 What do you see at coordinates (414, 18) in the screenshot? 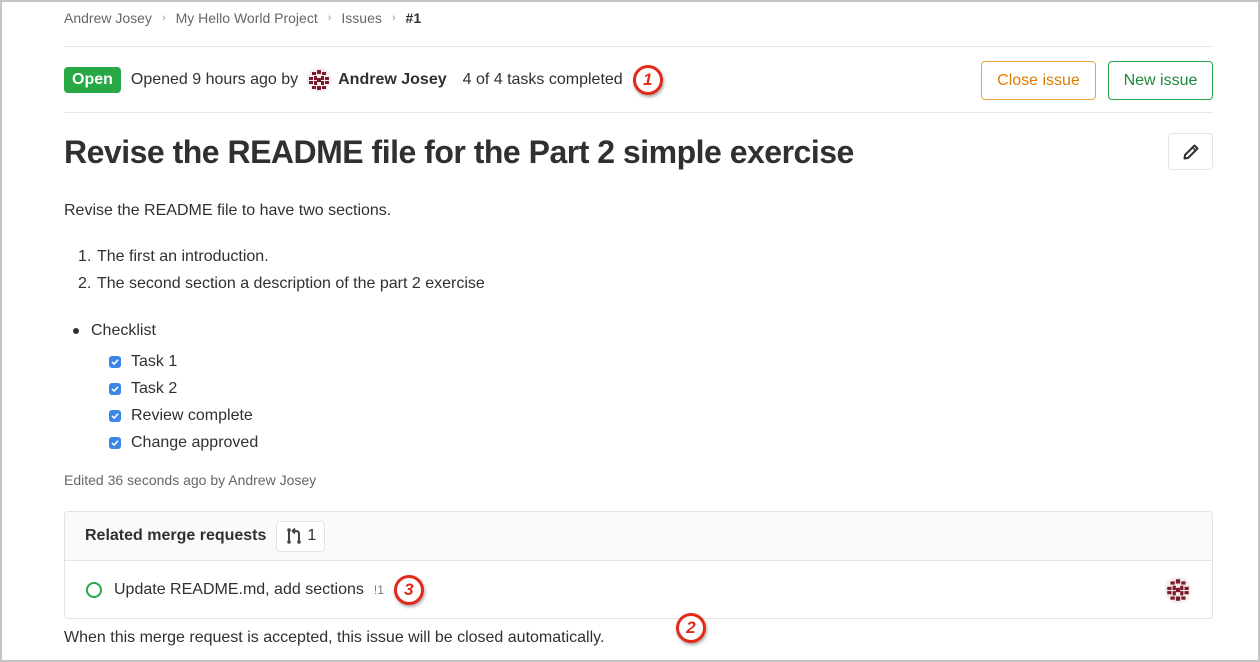
I see `breadcrumb-issue-number: #1` at bounding box center [414, 18].